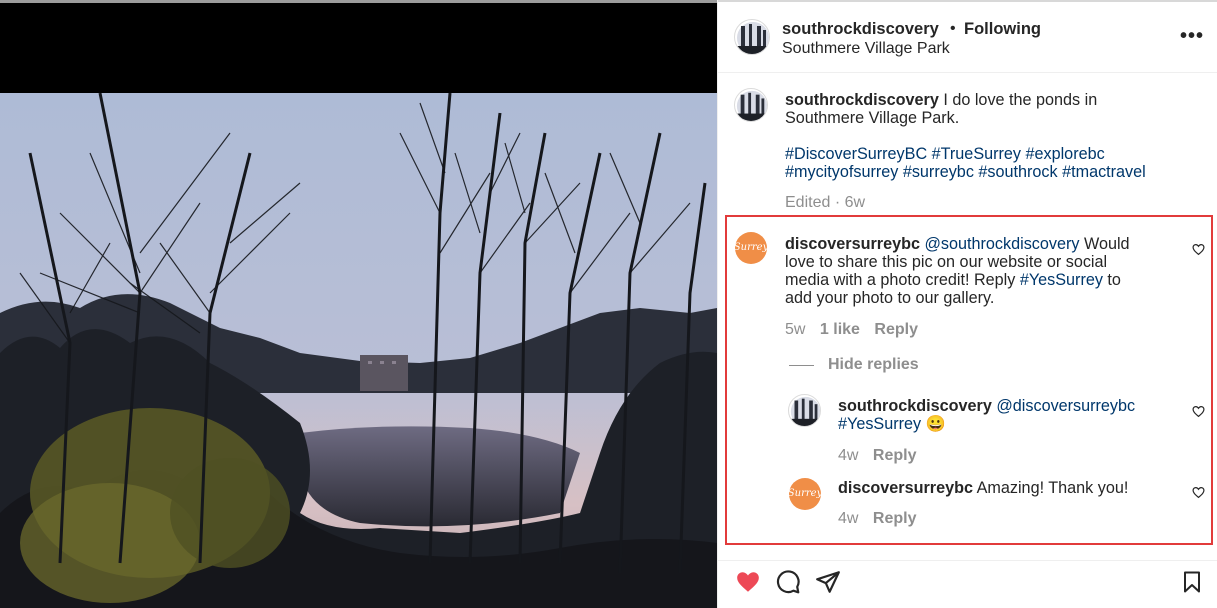 The image size is (1217, 608). Describe the element at coordinates (788, 582) in the screenshot. I see `comment-icon` at that location.